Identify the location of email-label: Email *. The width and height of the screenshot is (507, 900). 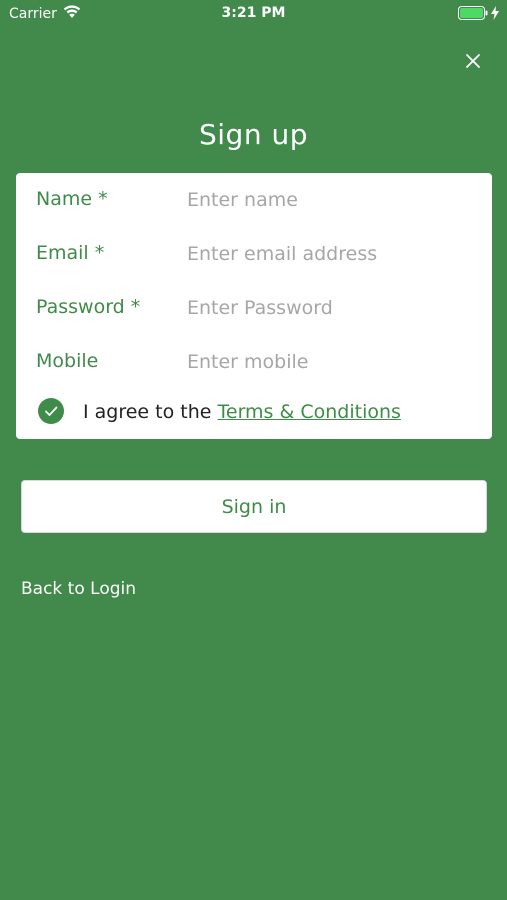
(70, 253).